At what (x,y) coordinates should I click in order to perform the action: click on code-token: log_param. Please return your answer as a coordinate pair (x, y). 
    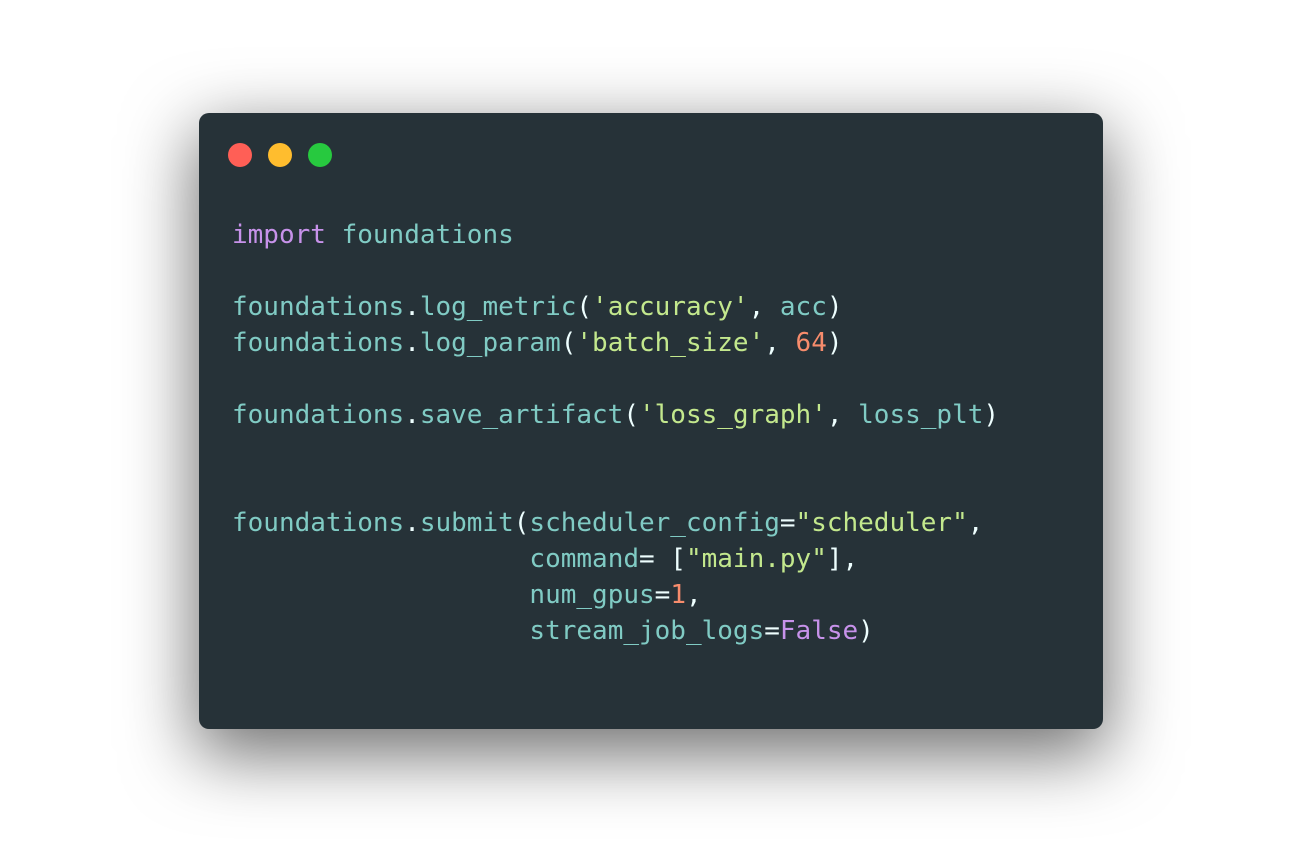
    Looking at the image, I should click on (490, 343).